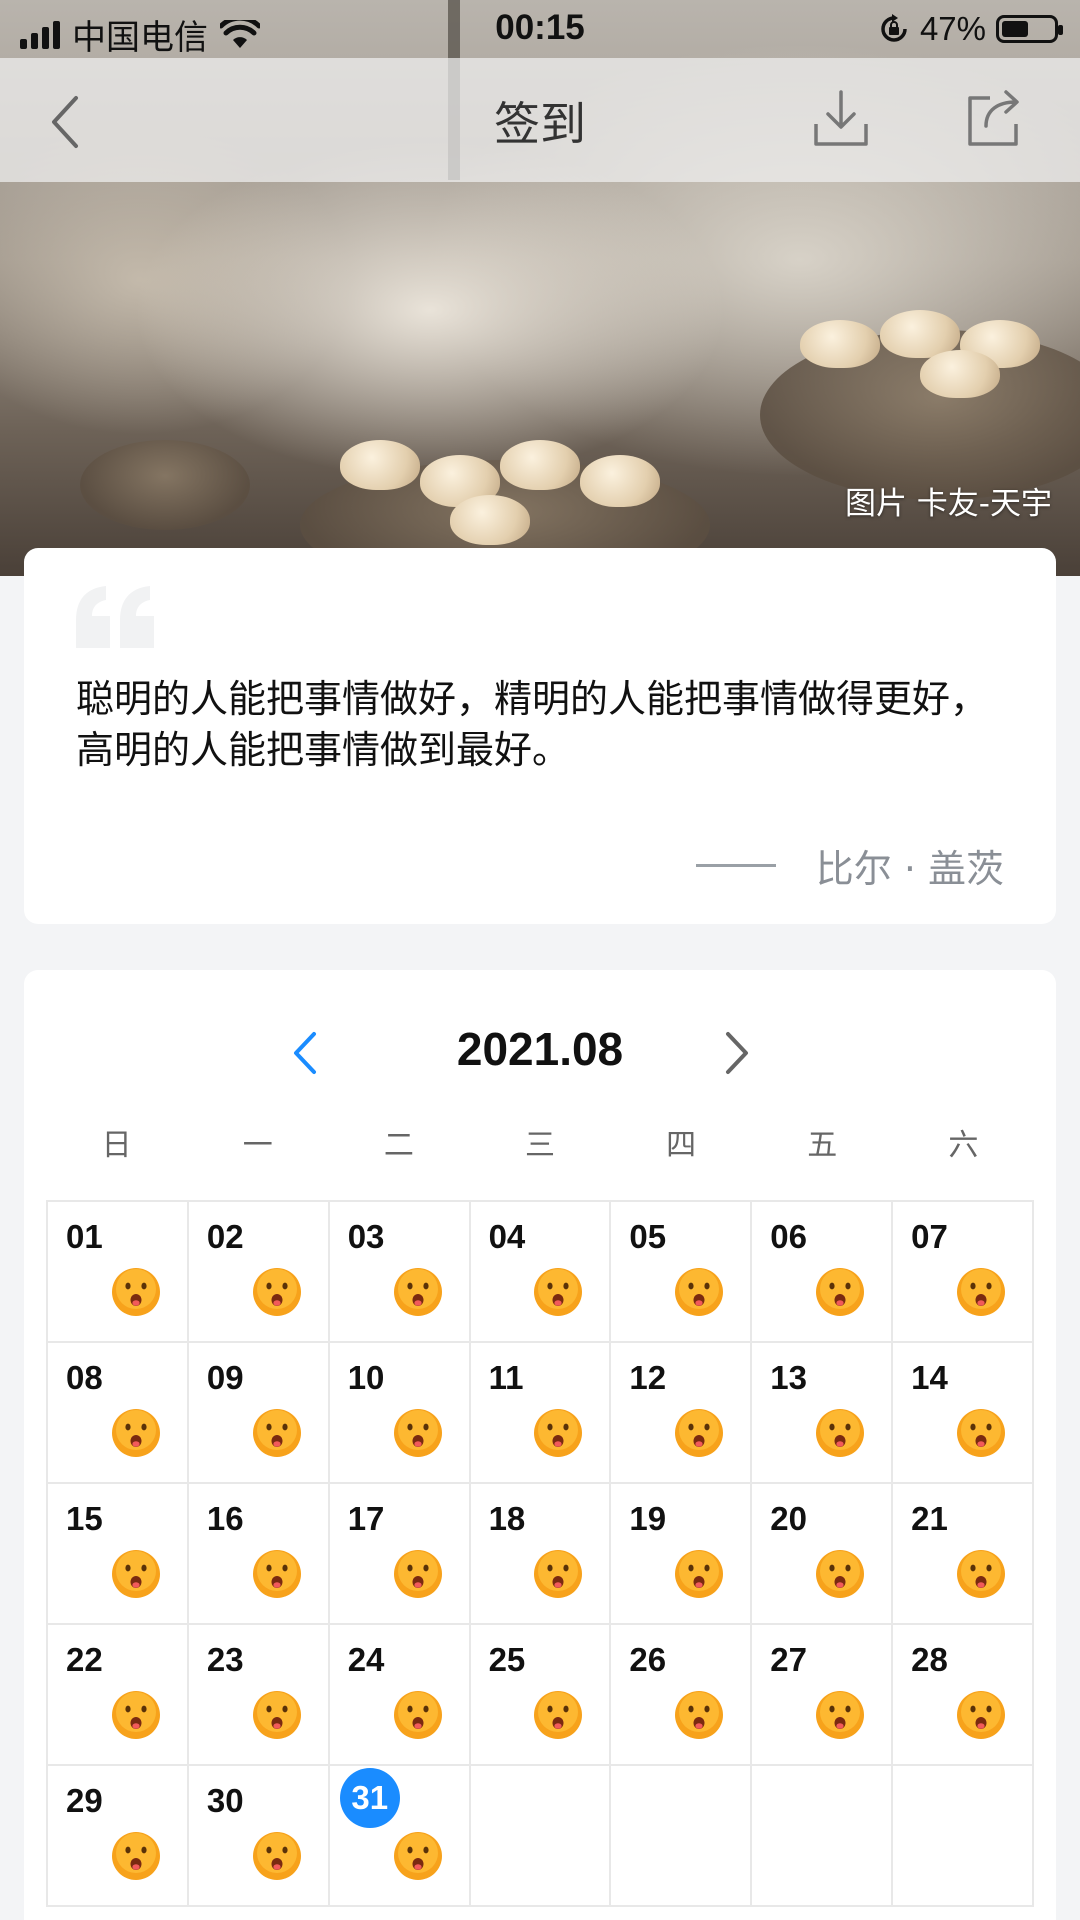 Image resolution: width=1080 pixels, height=1920 pixels. Describe the element at coordinates (116, 1145) in the screenshot. I see `weekday-label: 日` at that location.